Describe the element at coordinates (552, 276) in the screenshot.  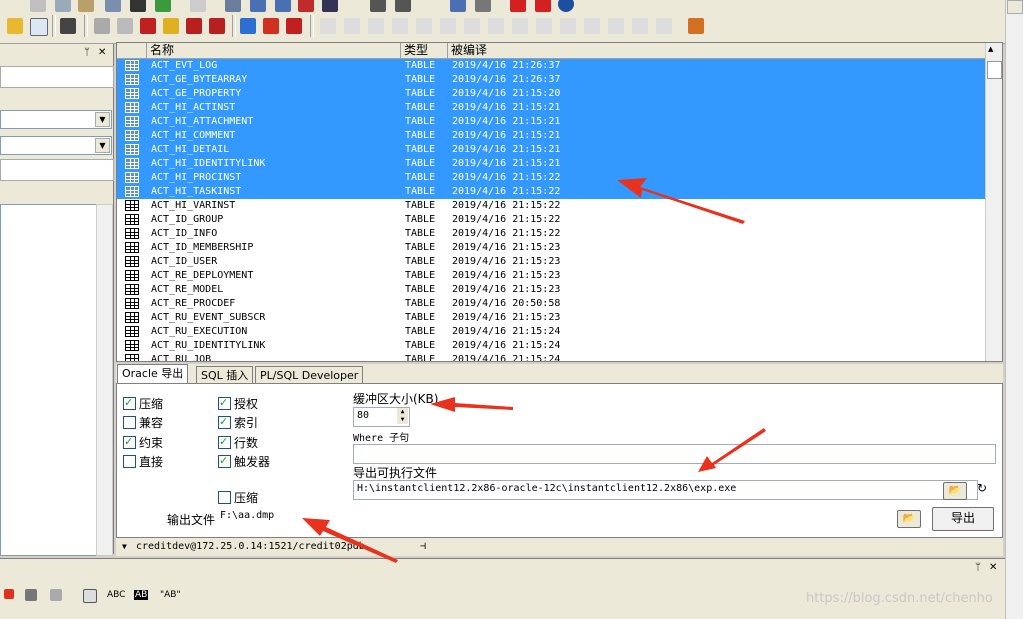
I see `table-row: ACT_RE_DEPLOYMENT TABLE 2019/4/16 21:15:23` at that location.